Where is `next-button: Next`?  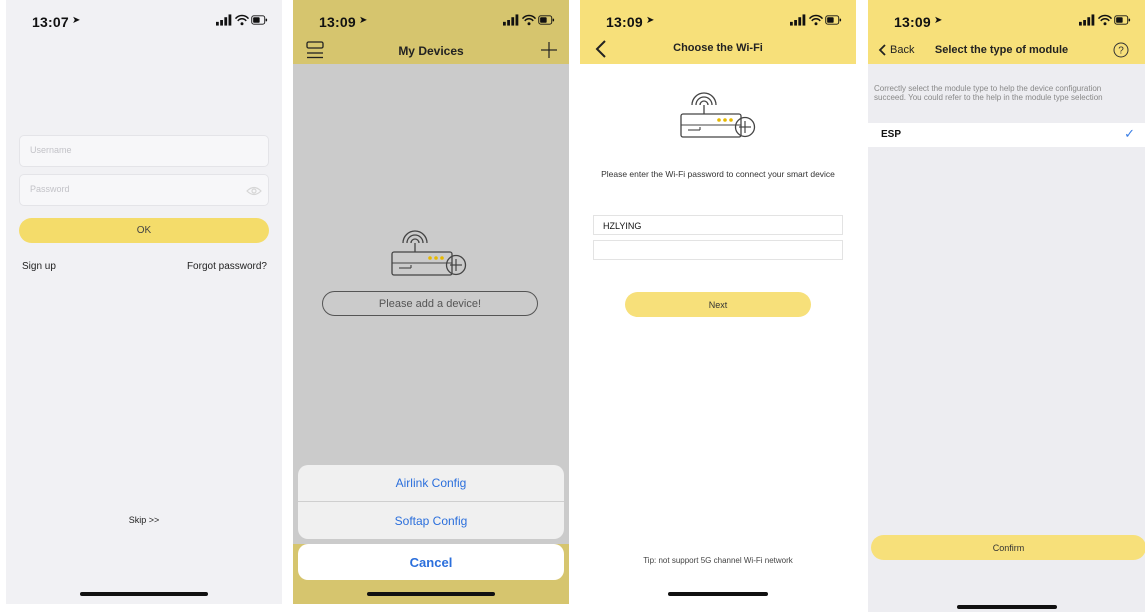 next-button: Next is located at coordinates (718, 304).